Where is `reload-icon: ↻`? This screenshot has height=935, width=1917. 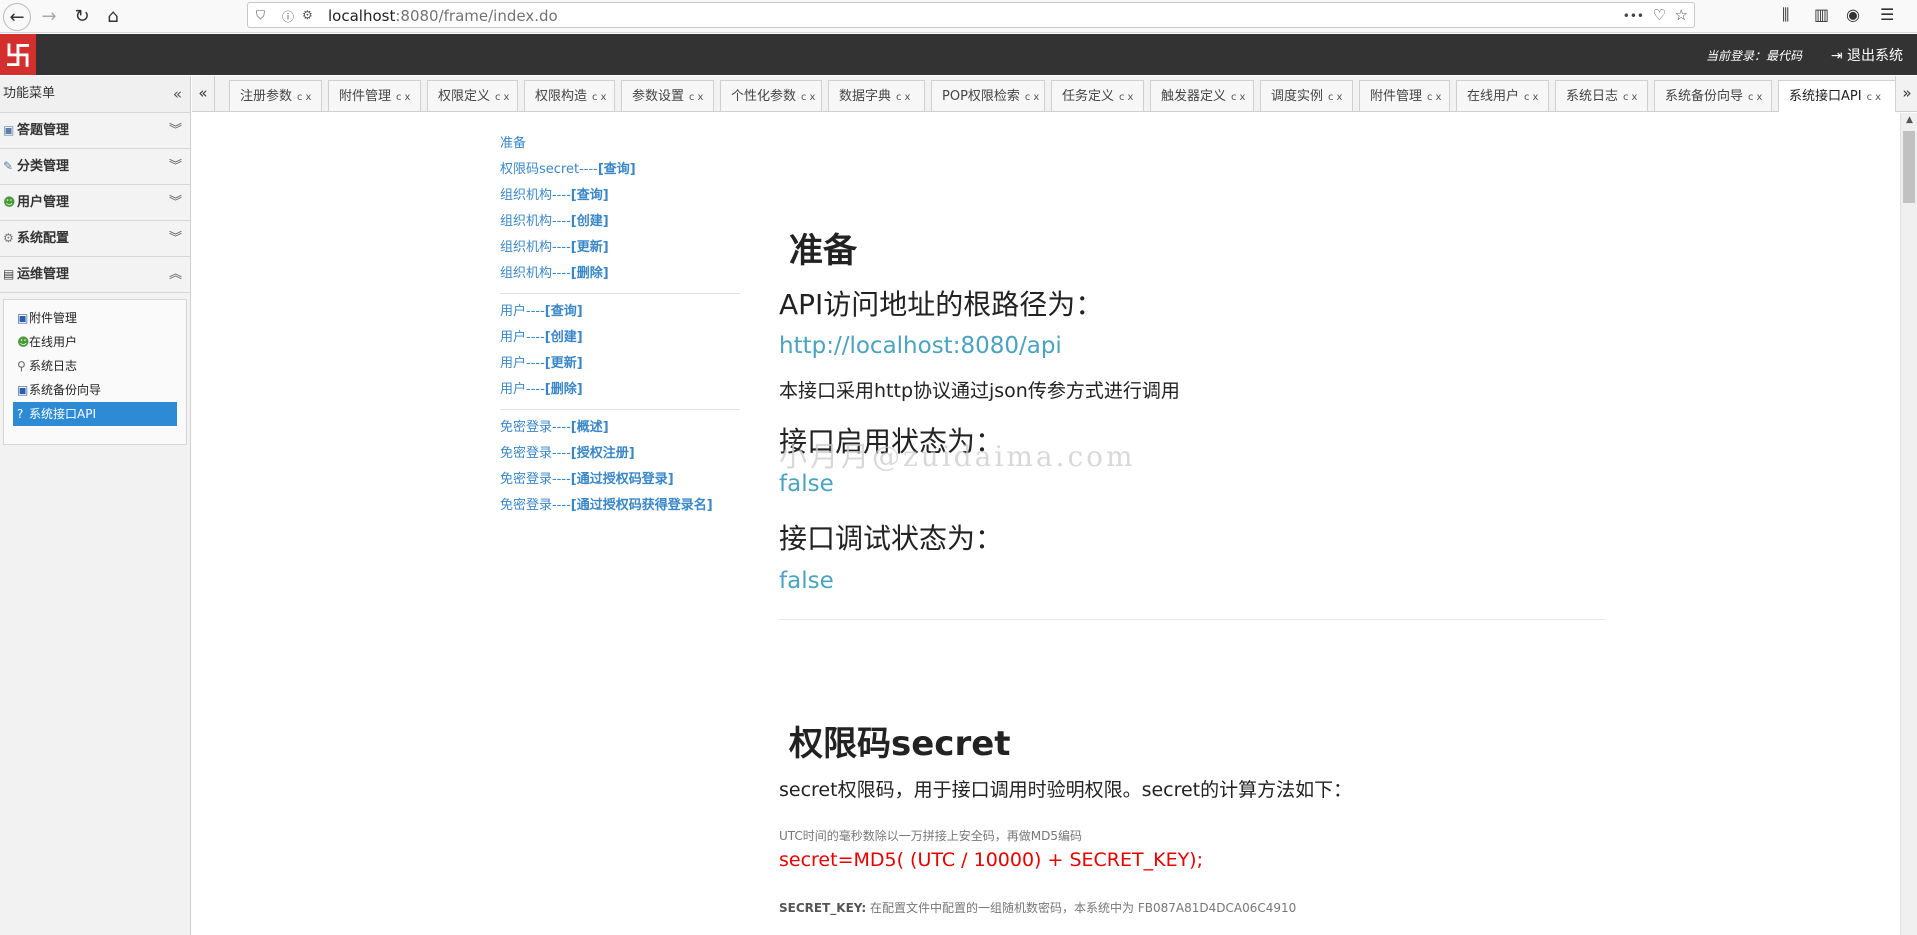
reload-icon: ↻ is located at coordinates (82, 16).